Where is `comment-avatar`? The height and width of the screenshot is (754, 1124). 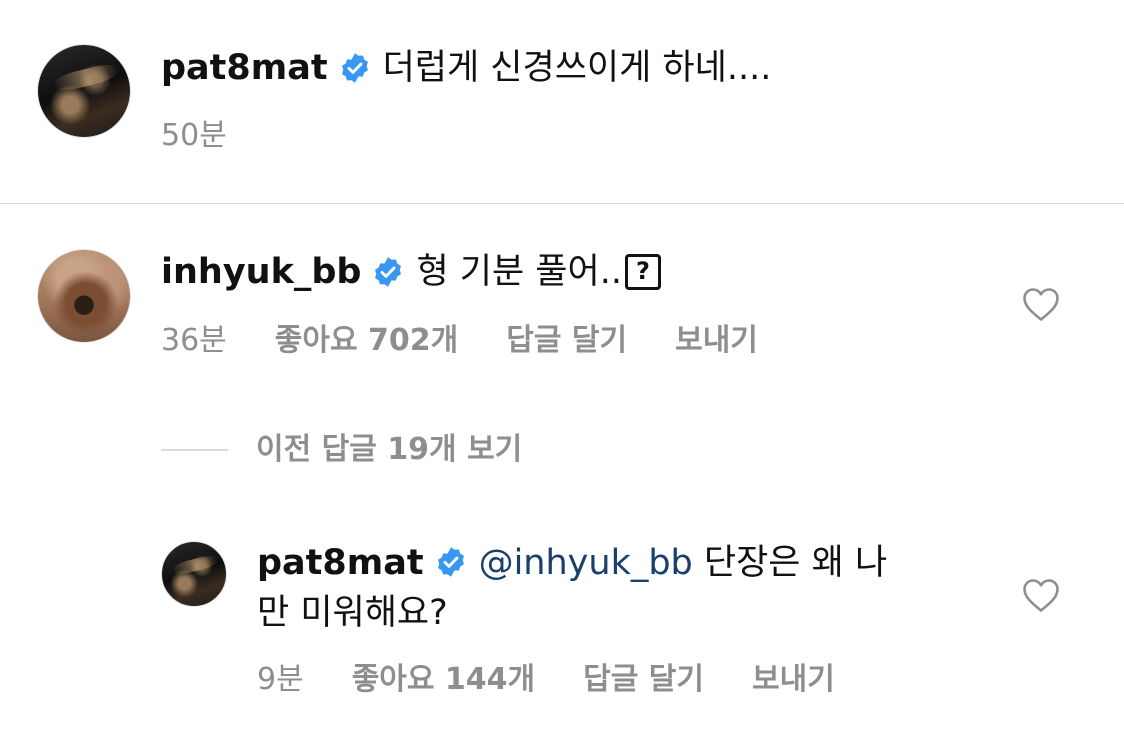 comment-avatar is located at coordinates (84, 296).